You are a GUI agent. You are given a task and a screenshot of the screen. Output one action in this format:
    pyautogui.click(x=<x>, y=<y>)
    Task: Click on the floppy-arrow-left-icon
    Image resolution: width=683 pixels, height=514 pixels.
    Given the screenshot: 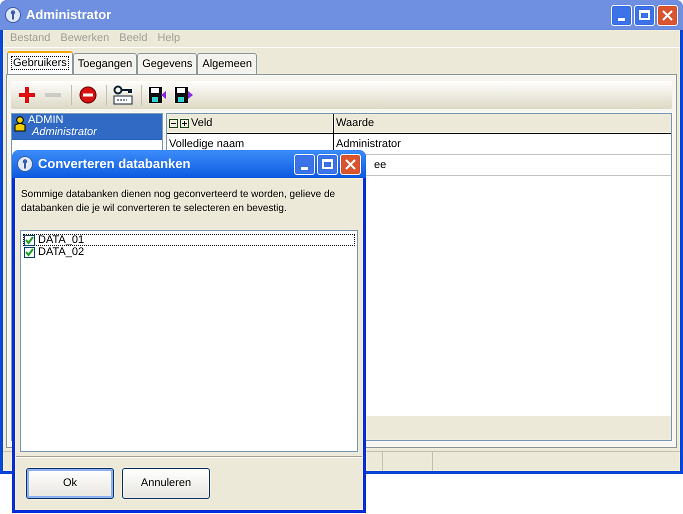 What is the action you would take?
    pyautogui.click(x=158, y=95)
    